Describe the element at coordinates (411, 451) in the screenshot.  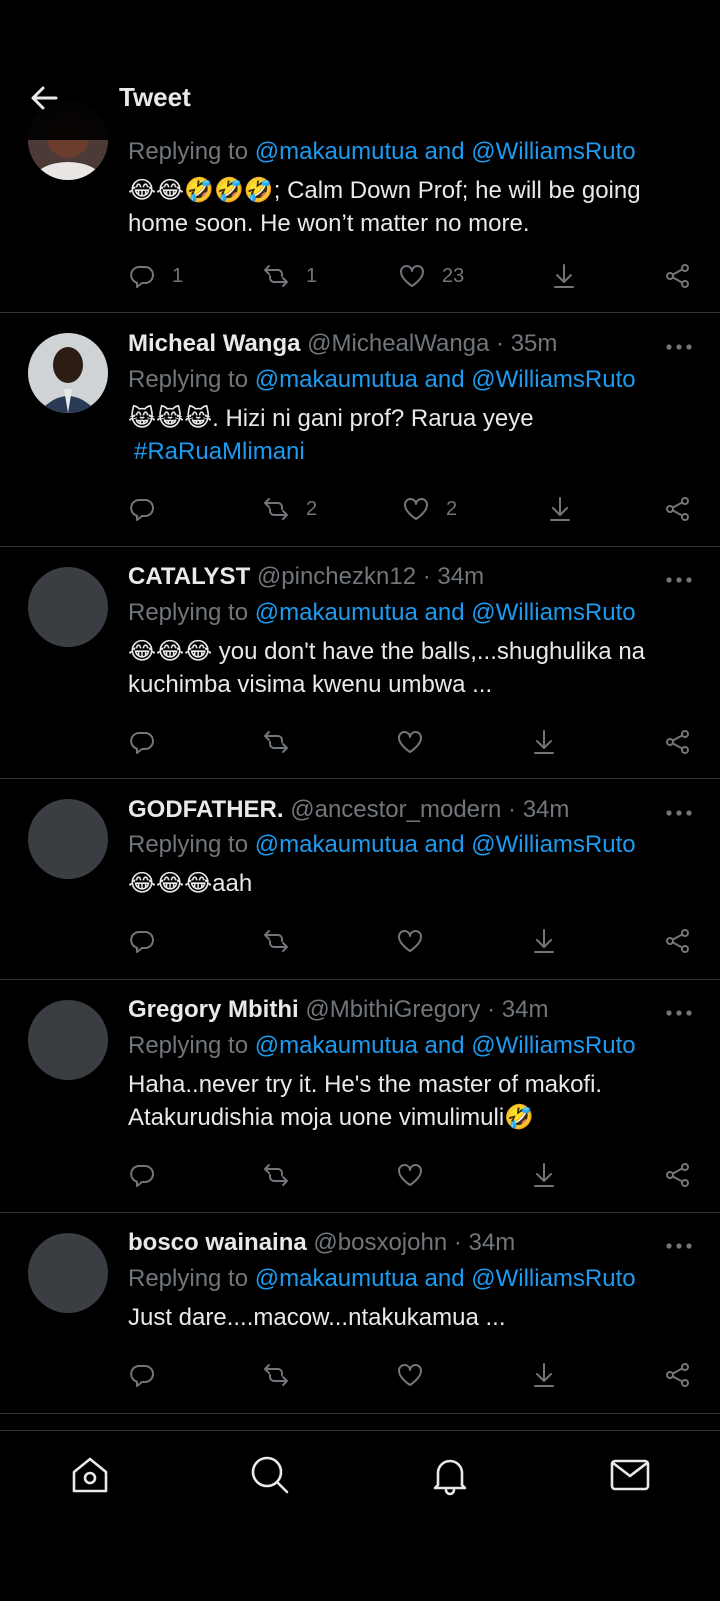
I see `hashtag-link: #RaRuaMlimani` at that location.